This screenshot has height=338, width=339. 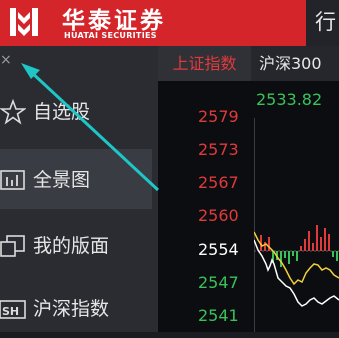 I want to click on brand-name-cn: 华泰证券, so click(x=114, y=21).